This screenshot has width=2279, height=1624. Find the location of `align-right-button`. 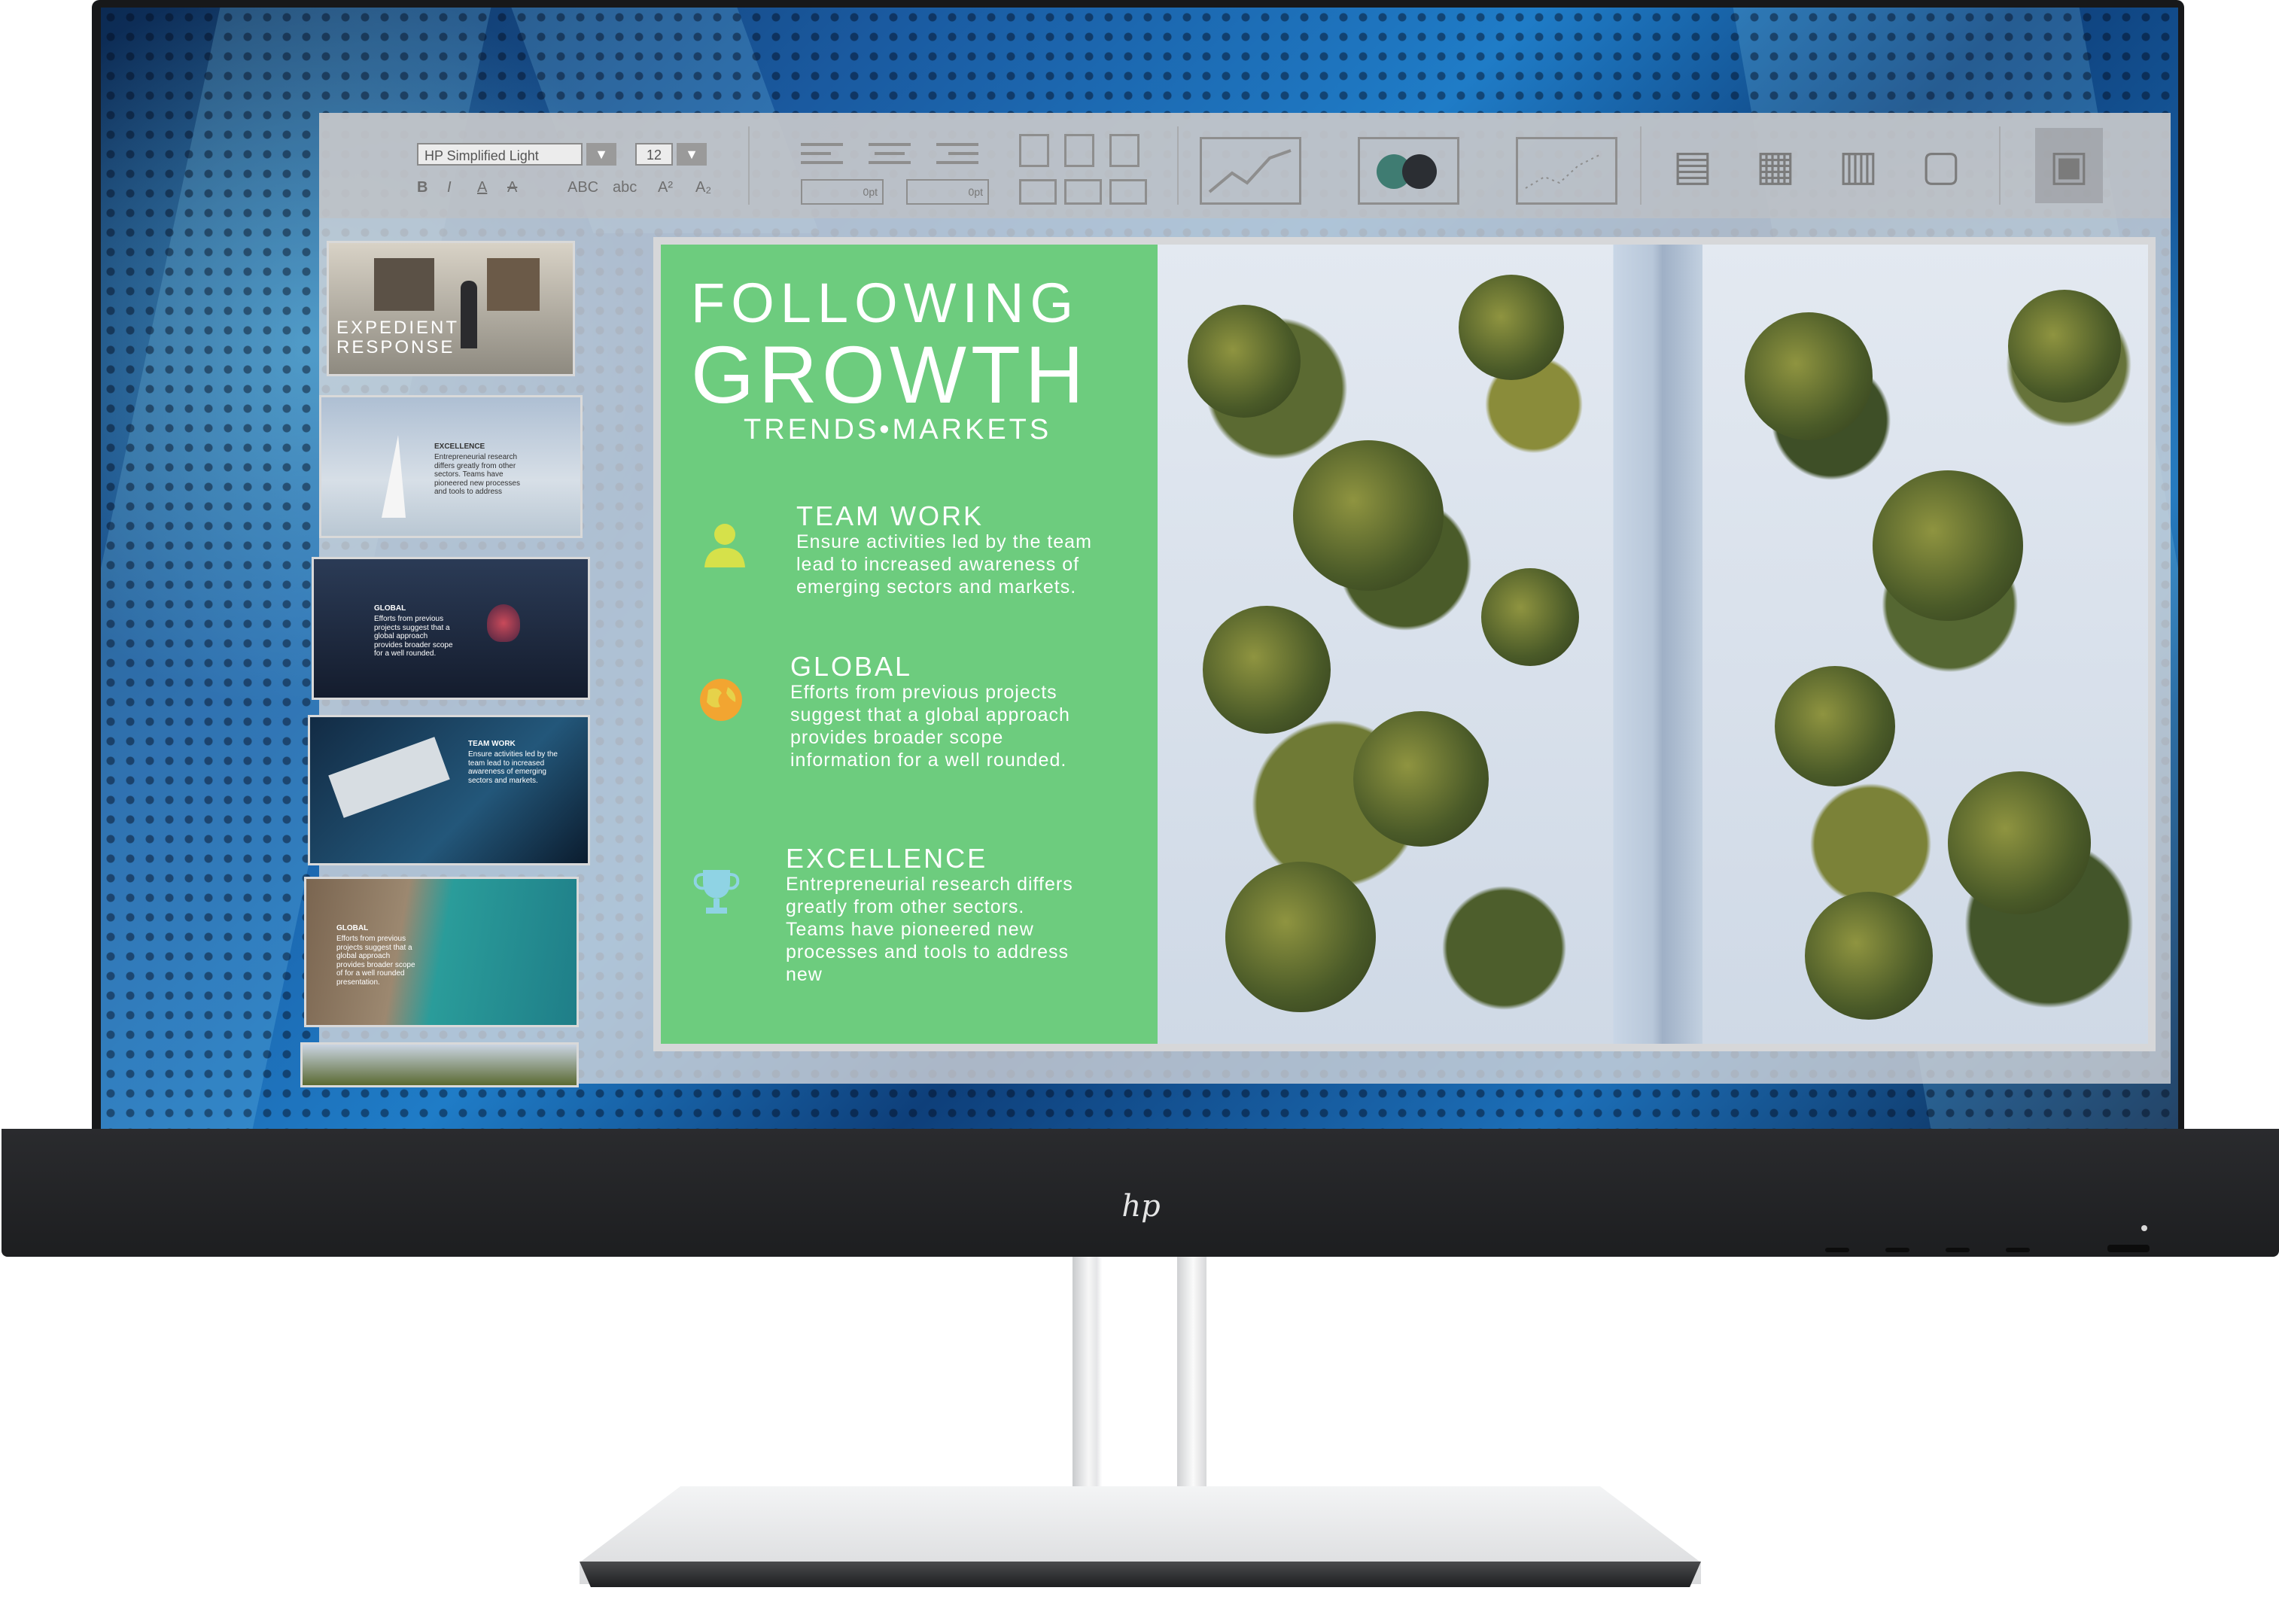

align-right-button is located at coordinates (958, 158).